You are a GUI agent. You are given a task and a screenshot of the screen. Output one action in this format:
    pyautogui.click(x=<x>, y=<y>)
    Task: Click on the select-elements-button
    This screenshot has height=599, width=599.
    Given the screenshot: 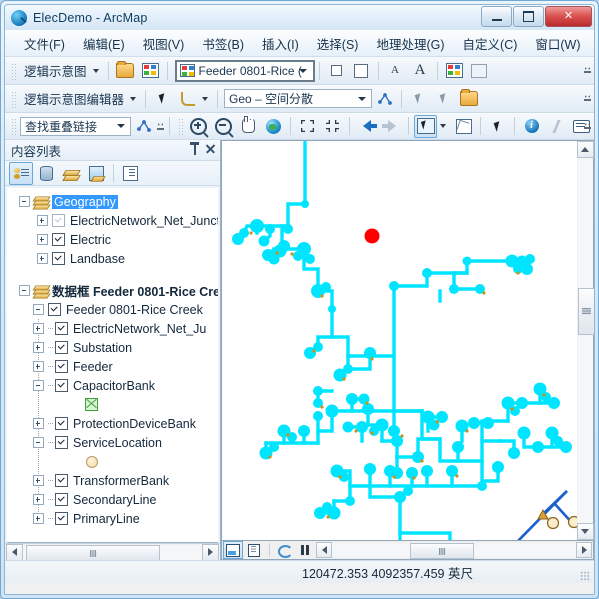 What is the action you would take?
    pyautogui.click(x=497, y=126)
    